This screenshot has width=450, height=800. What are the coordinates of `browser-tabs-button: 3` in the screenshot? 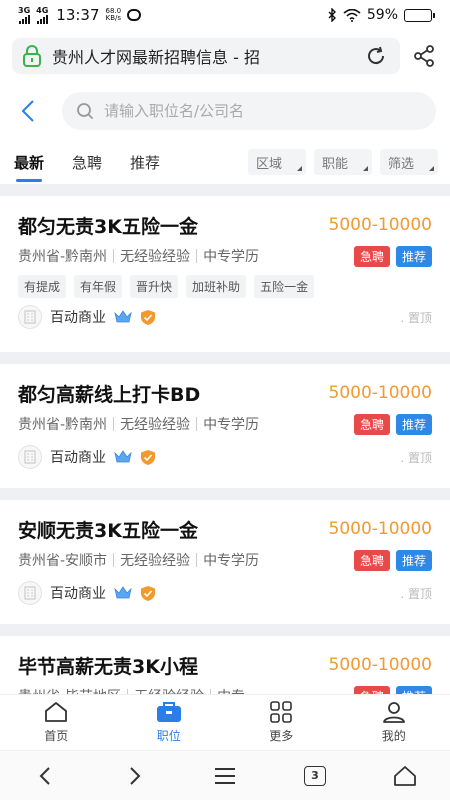 It's located at (315, 776).